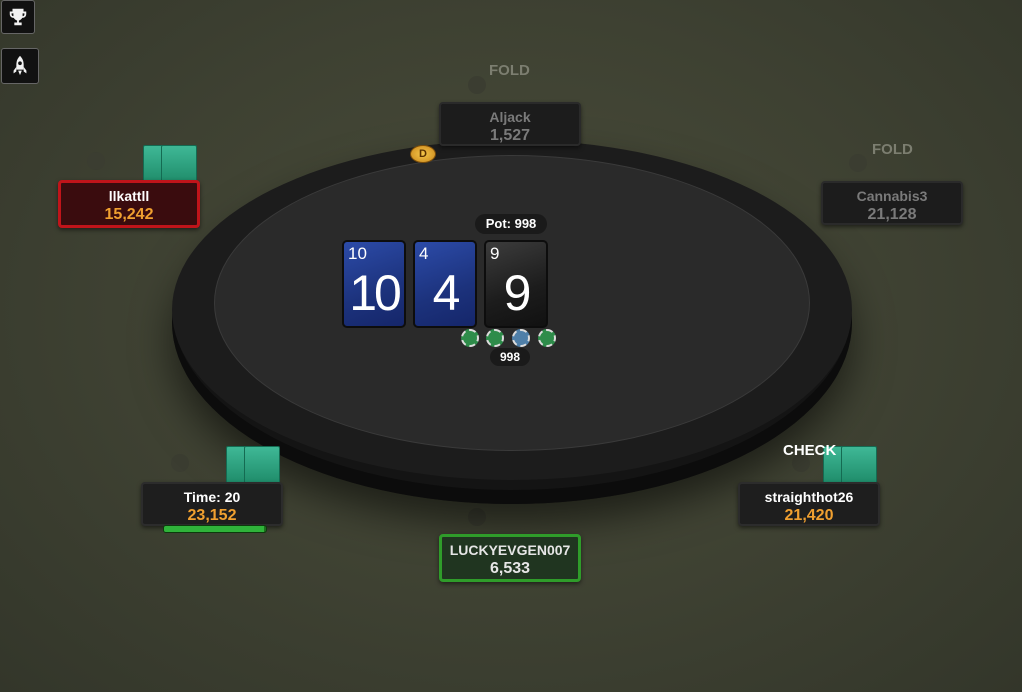  Describe the element at coordinates (810, 450) in the screenshot. I see `action-check-straighthot26: CHECK` at that location.